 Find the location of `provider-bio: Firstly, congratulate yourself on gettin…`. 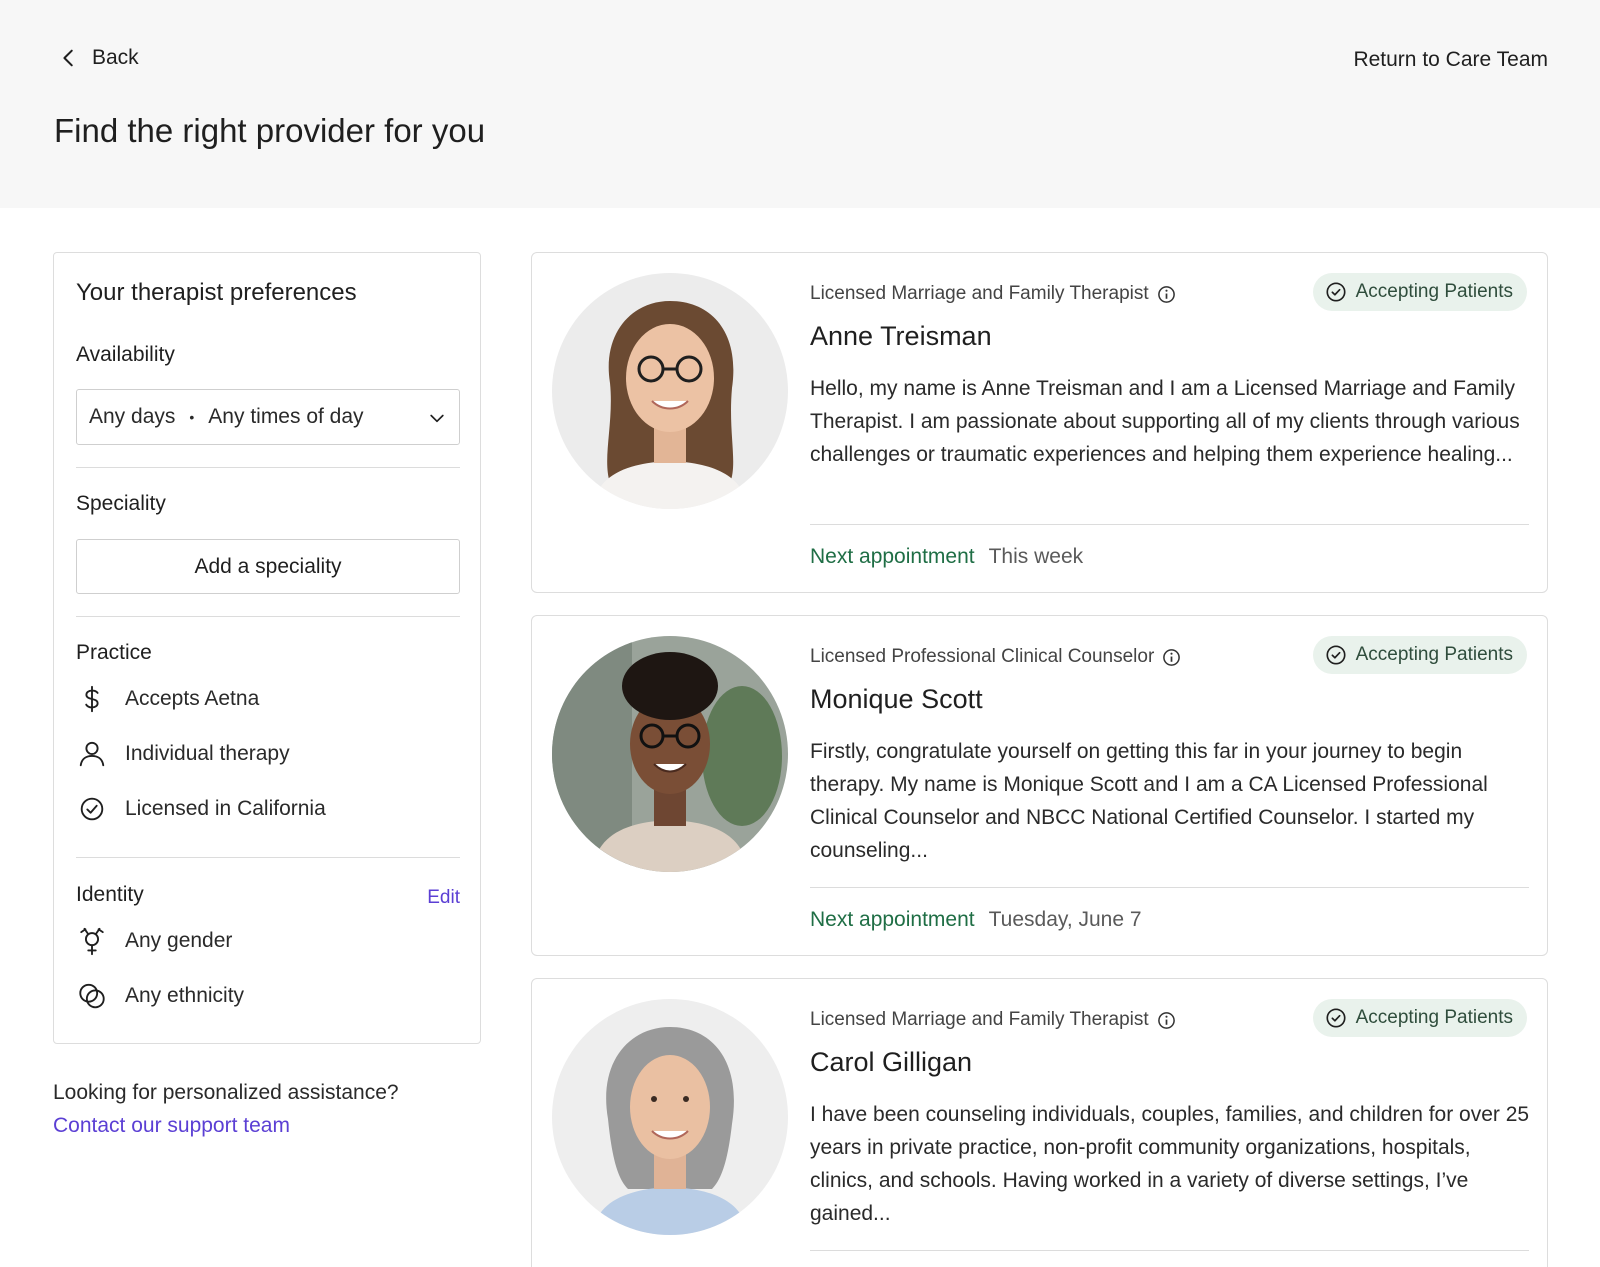

provider-bio: Firstly, congratulate yourself on gettin… is located at coordinates (1149, 801).